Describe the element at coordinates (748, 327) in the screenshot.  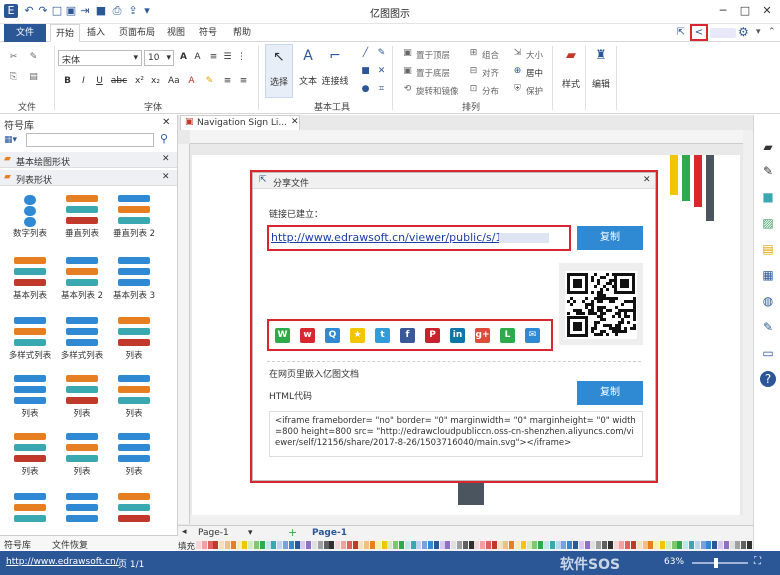
I see `vertical-scrollbar` at that location.